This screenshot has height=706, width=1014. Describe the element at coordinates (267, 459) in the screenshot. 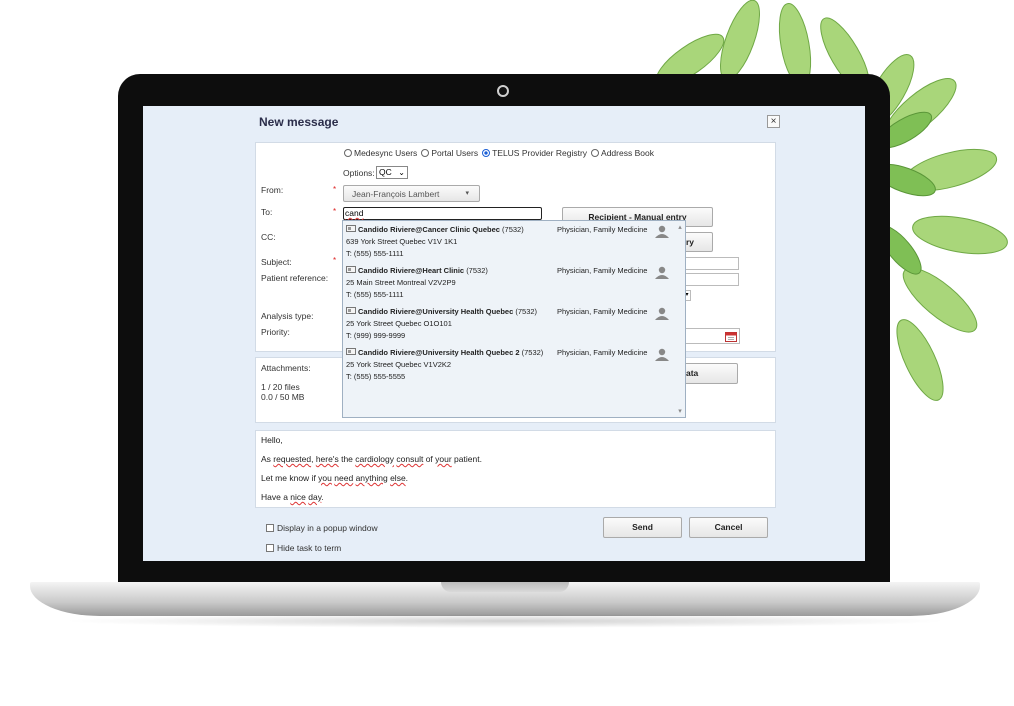

I see `message-text: As` at that location.